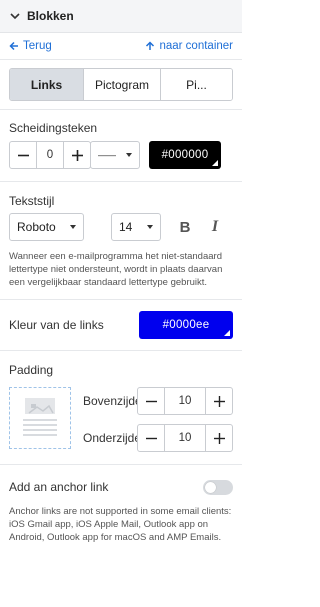  I want to click on padding-preview-image, so click(40, 418).